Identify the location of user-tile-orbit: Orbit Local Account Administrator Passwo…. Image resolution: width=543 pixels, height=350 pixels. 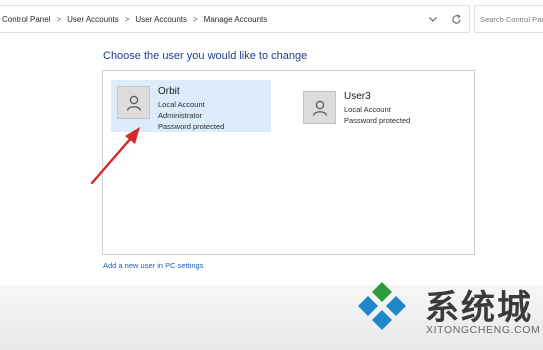
(191, 106).